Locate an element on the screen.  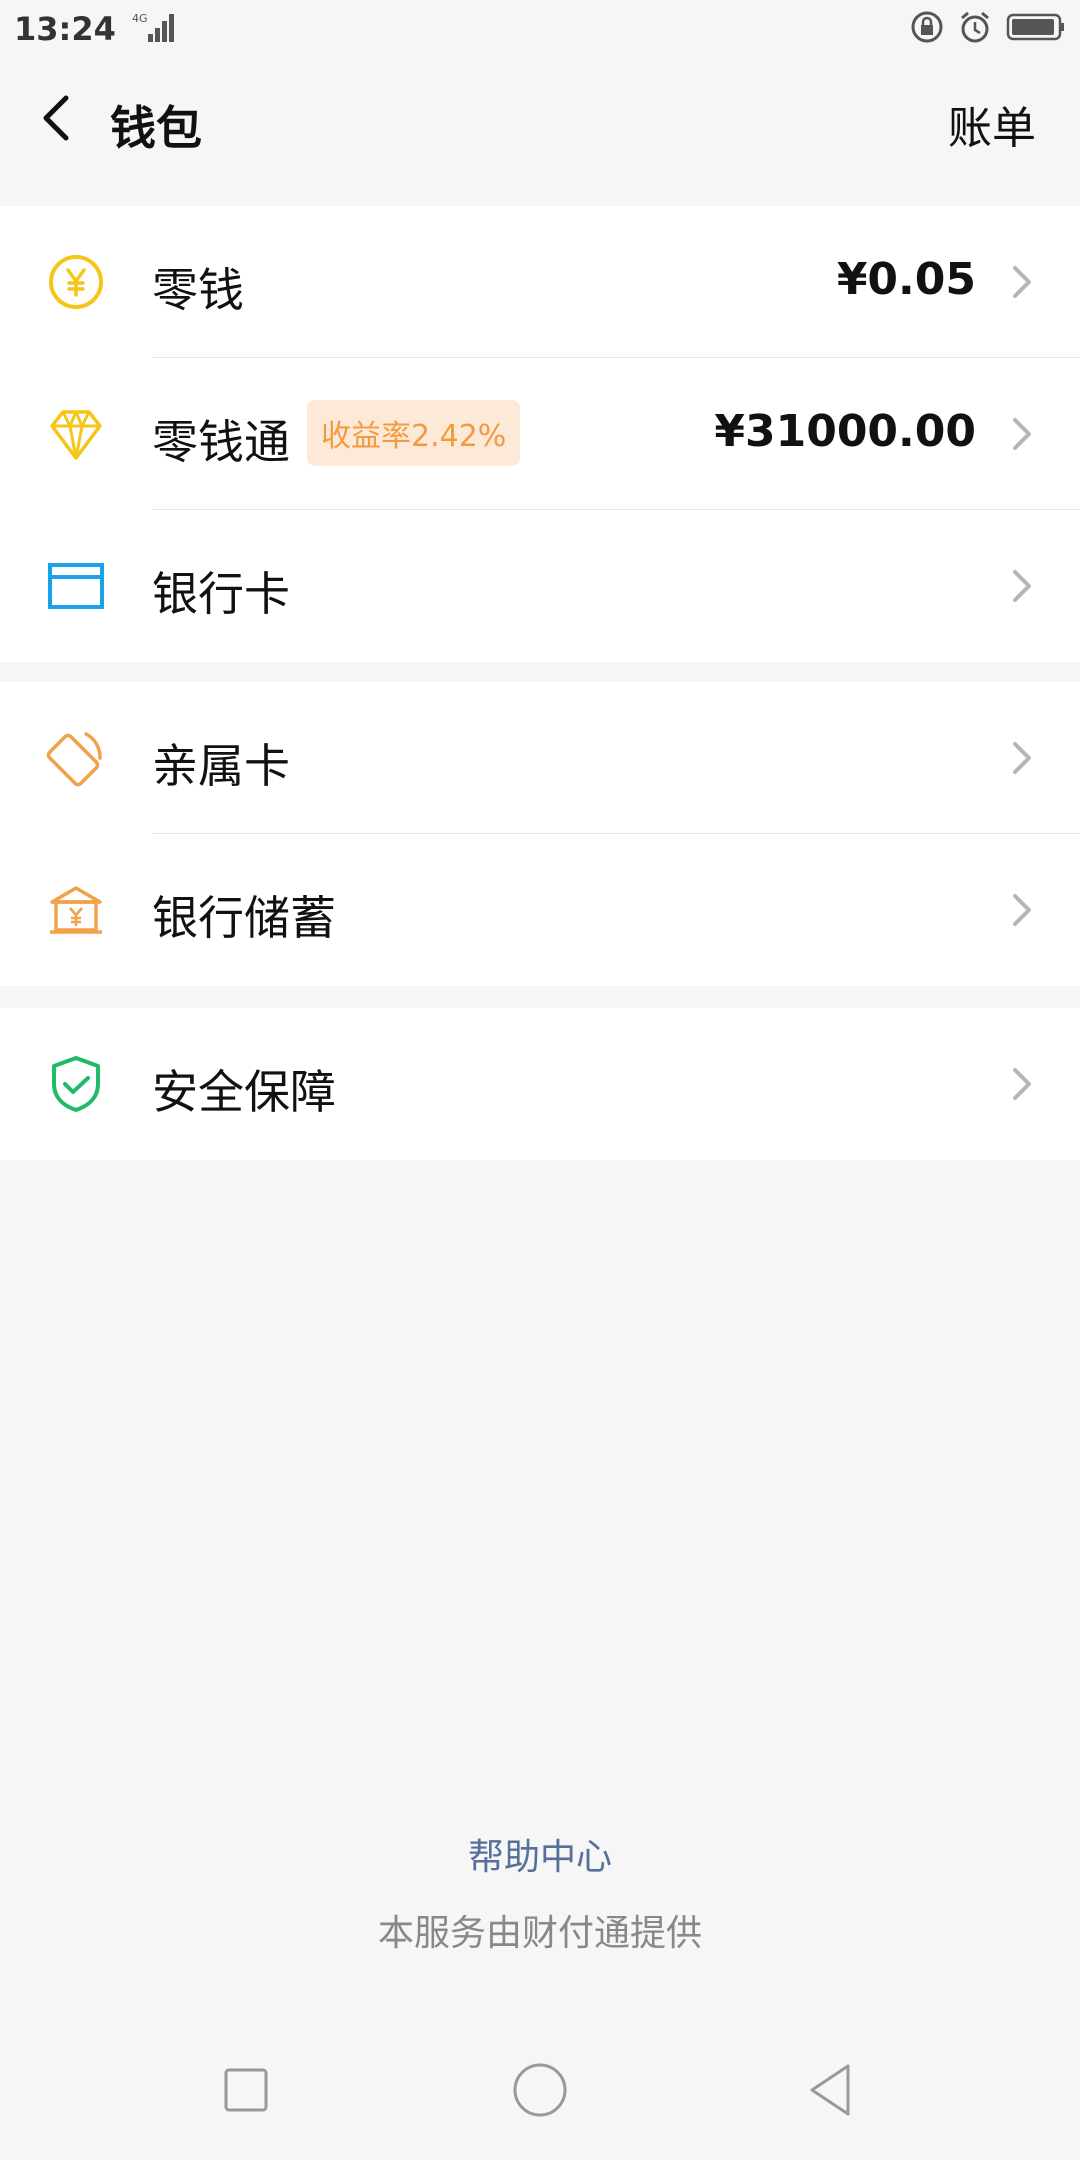
bank-savings-icon is located at coordinates (76, 910).